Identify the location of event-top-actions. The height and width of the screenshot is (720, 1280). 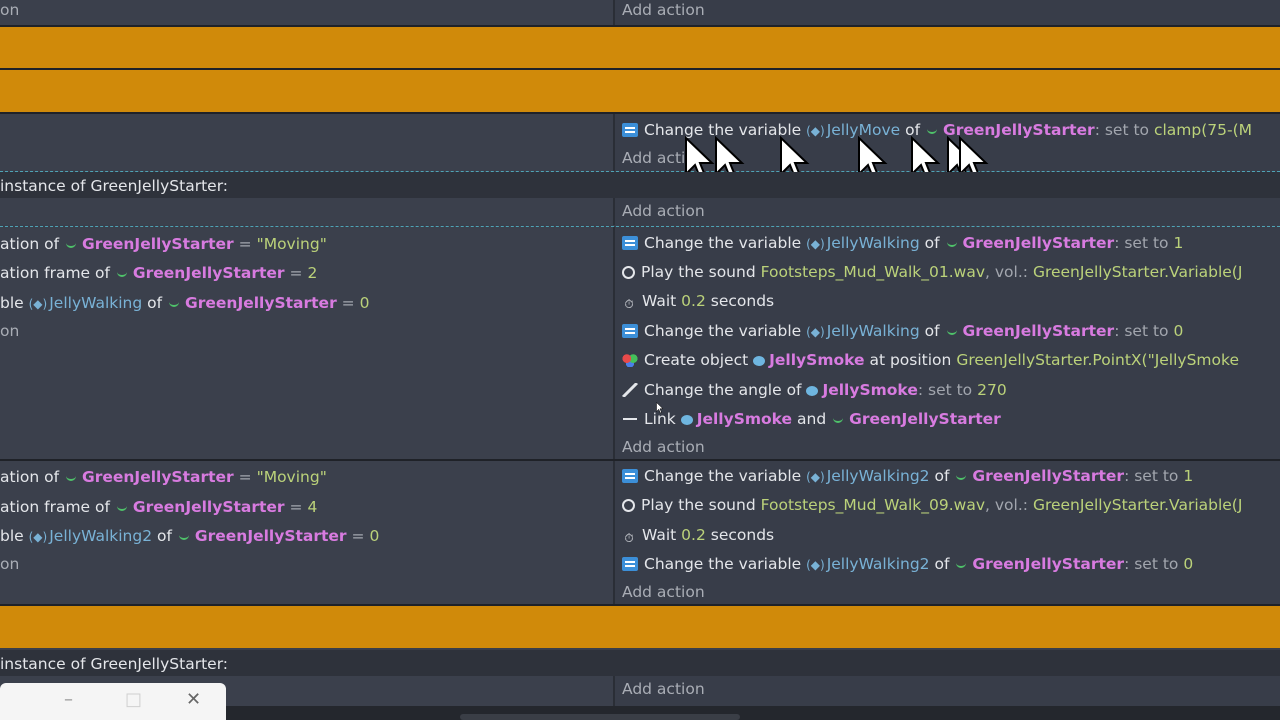
(947, 12).